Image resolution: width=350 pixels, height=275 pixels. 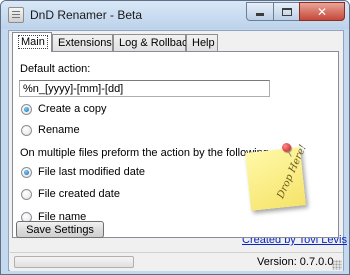 I want to click on title-bar: DnD Renamer - Beta ✕, so click(x=175, y=15).